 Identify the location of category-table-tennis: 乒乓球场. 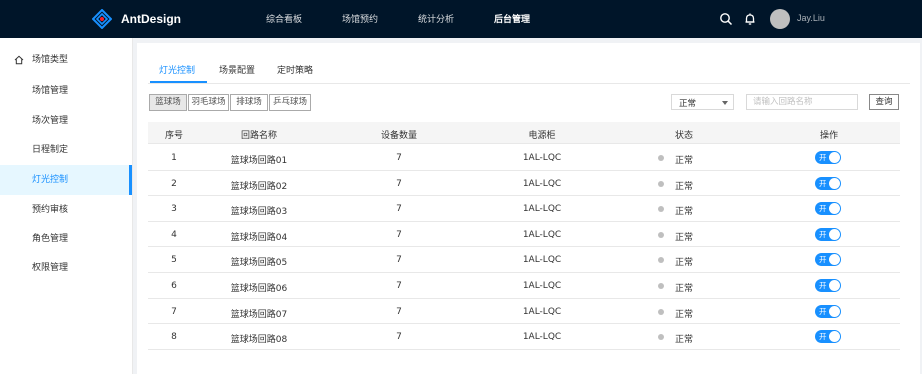
(290, 102).